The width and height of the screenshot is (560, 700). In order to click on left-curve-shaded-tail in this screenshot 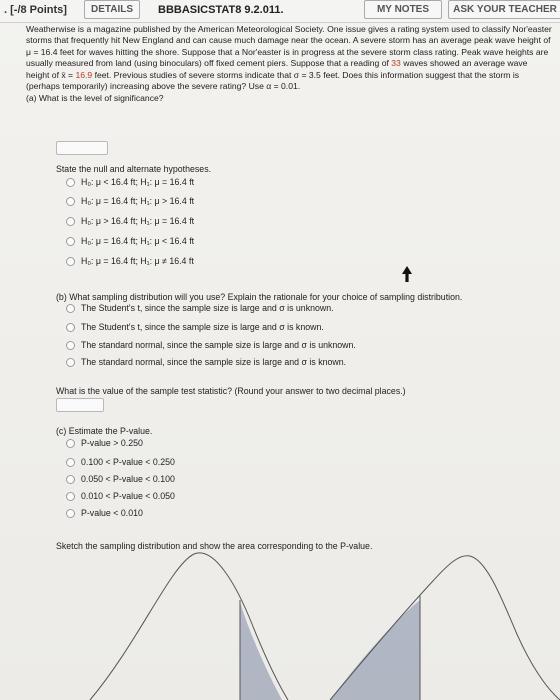, I will do `click(261, 651)`.